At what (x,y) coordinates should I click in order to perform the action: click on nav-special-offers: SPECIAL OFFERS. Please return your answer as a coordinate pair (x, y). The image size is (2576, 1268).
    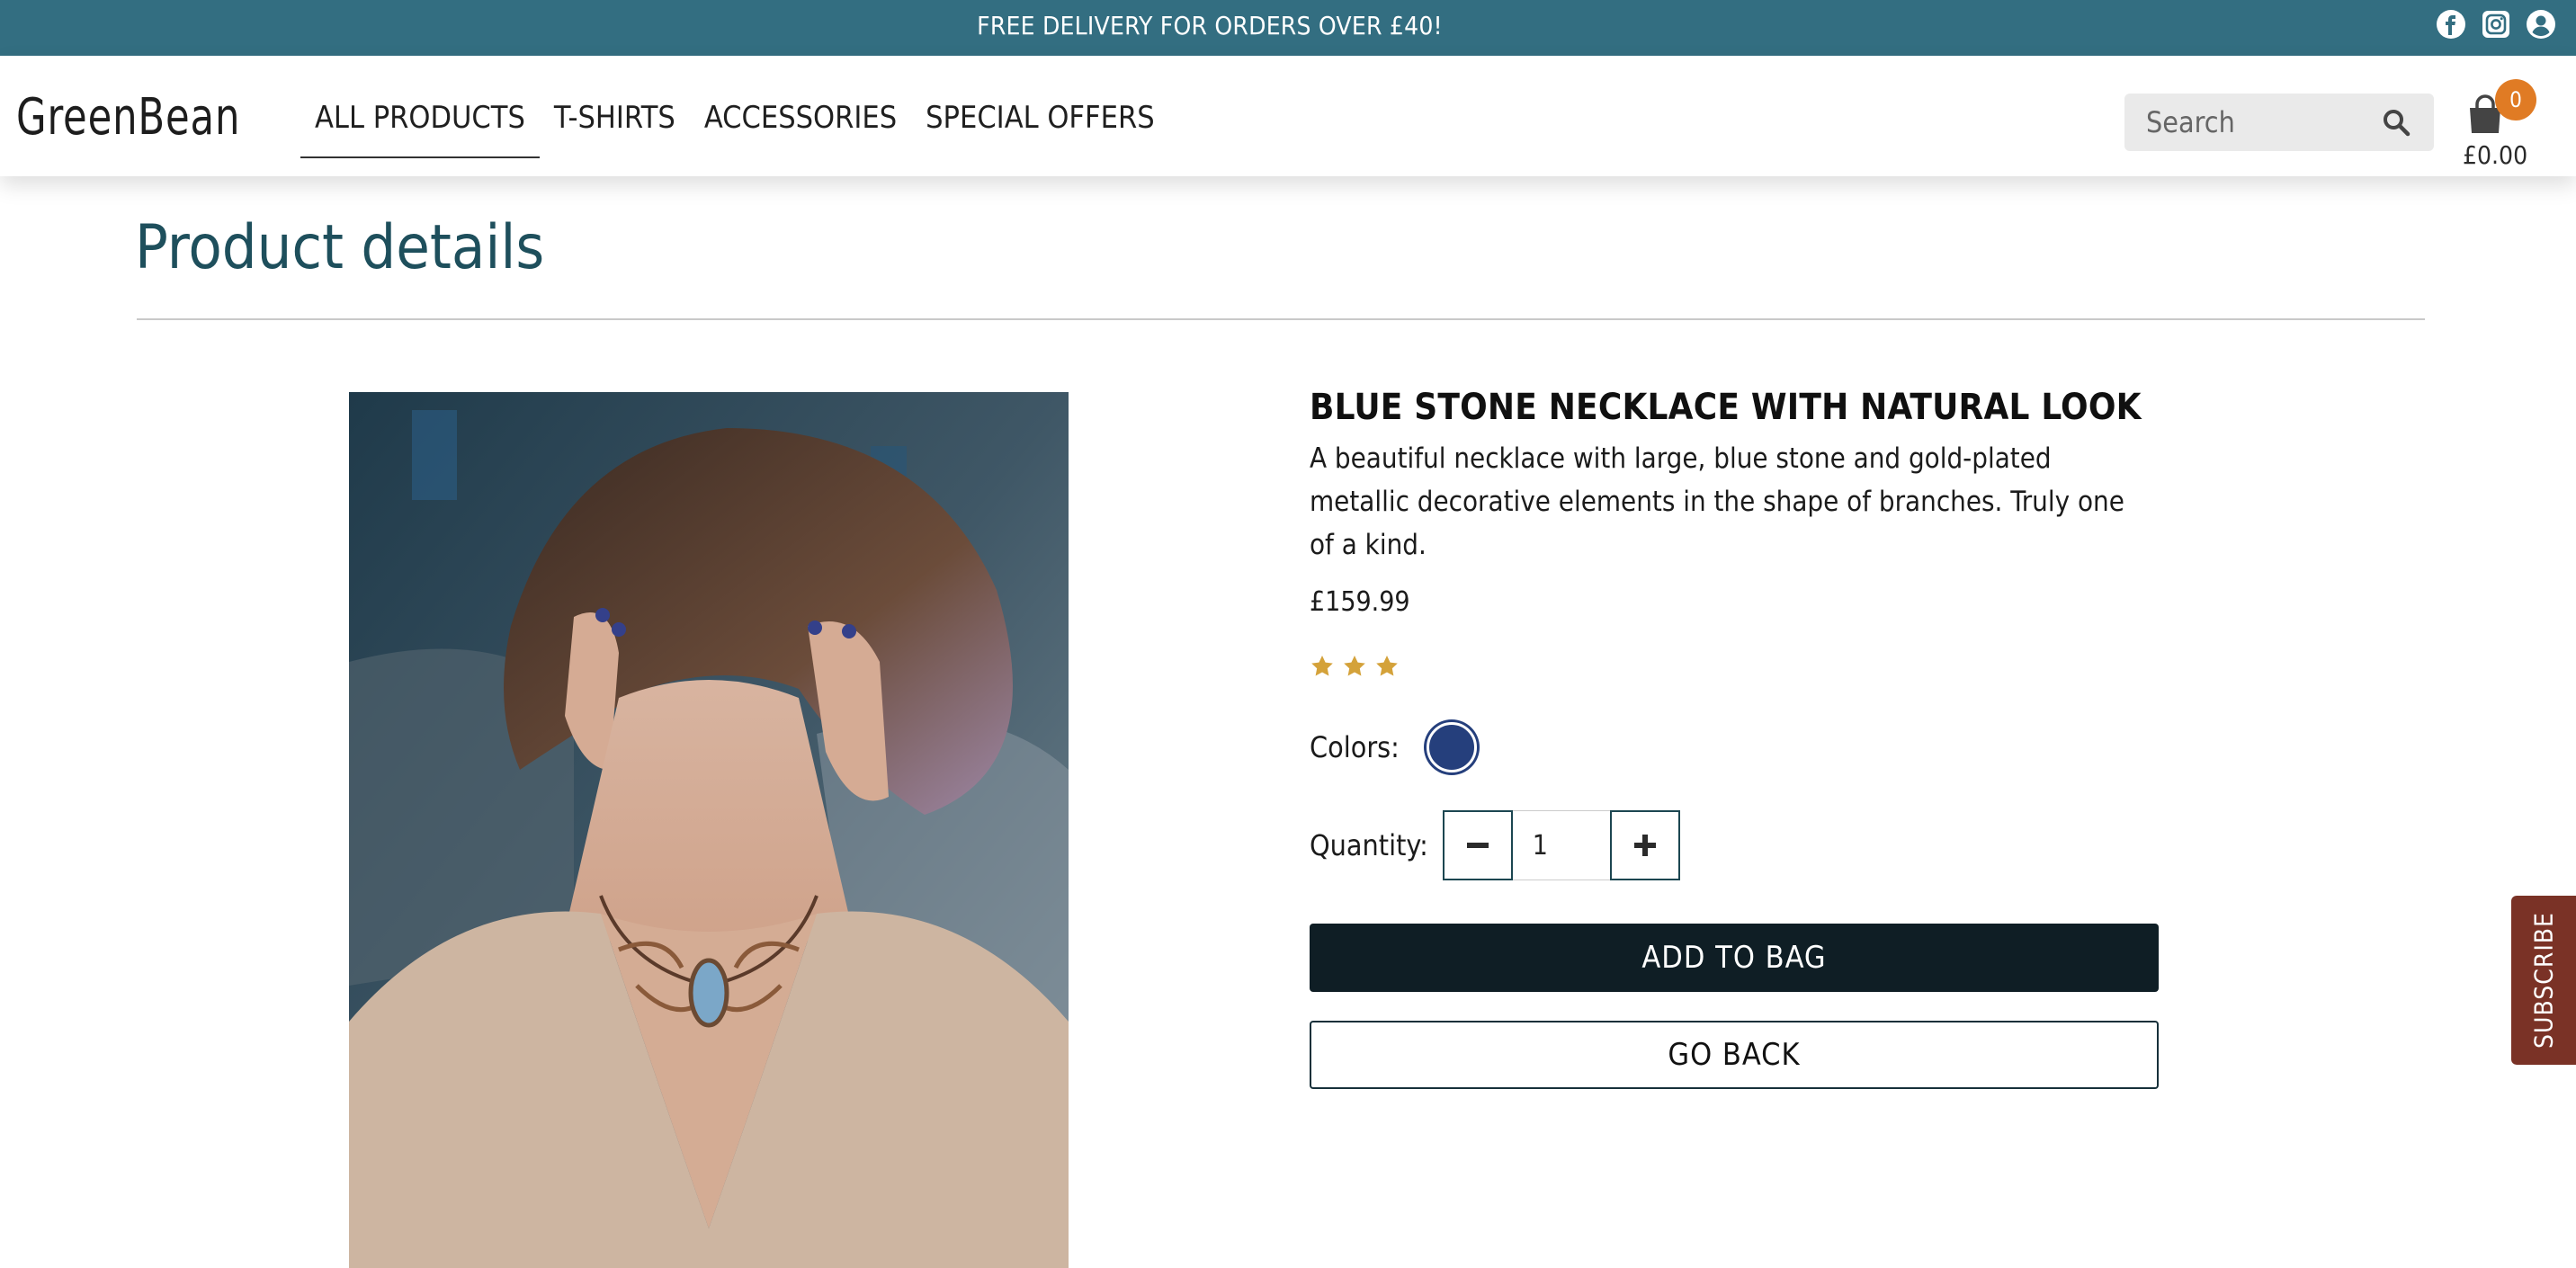
    Looking at the image, I should click on (1040, 107).